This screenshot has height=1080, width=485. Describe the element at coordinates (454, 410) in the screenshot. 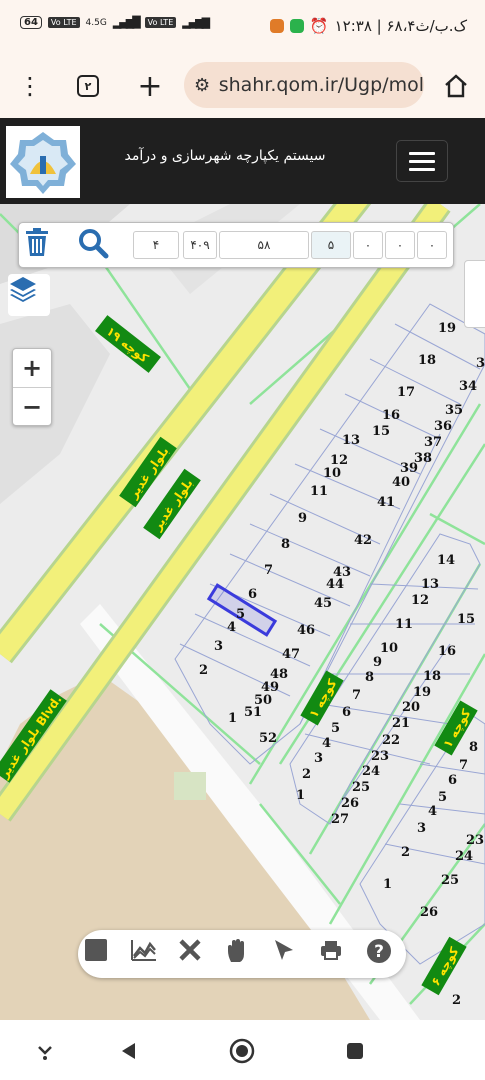

I see `parcel-number: 35` at that location.